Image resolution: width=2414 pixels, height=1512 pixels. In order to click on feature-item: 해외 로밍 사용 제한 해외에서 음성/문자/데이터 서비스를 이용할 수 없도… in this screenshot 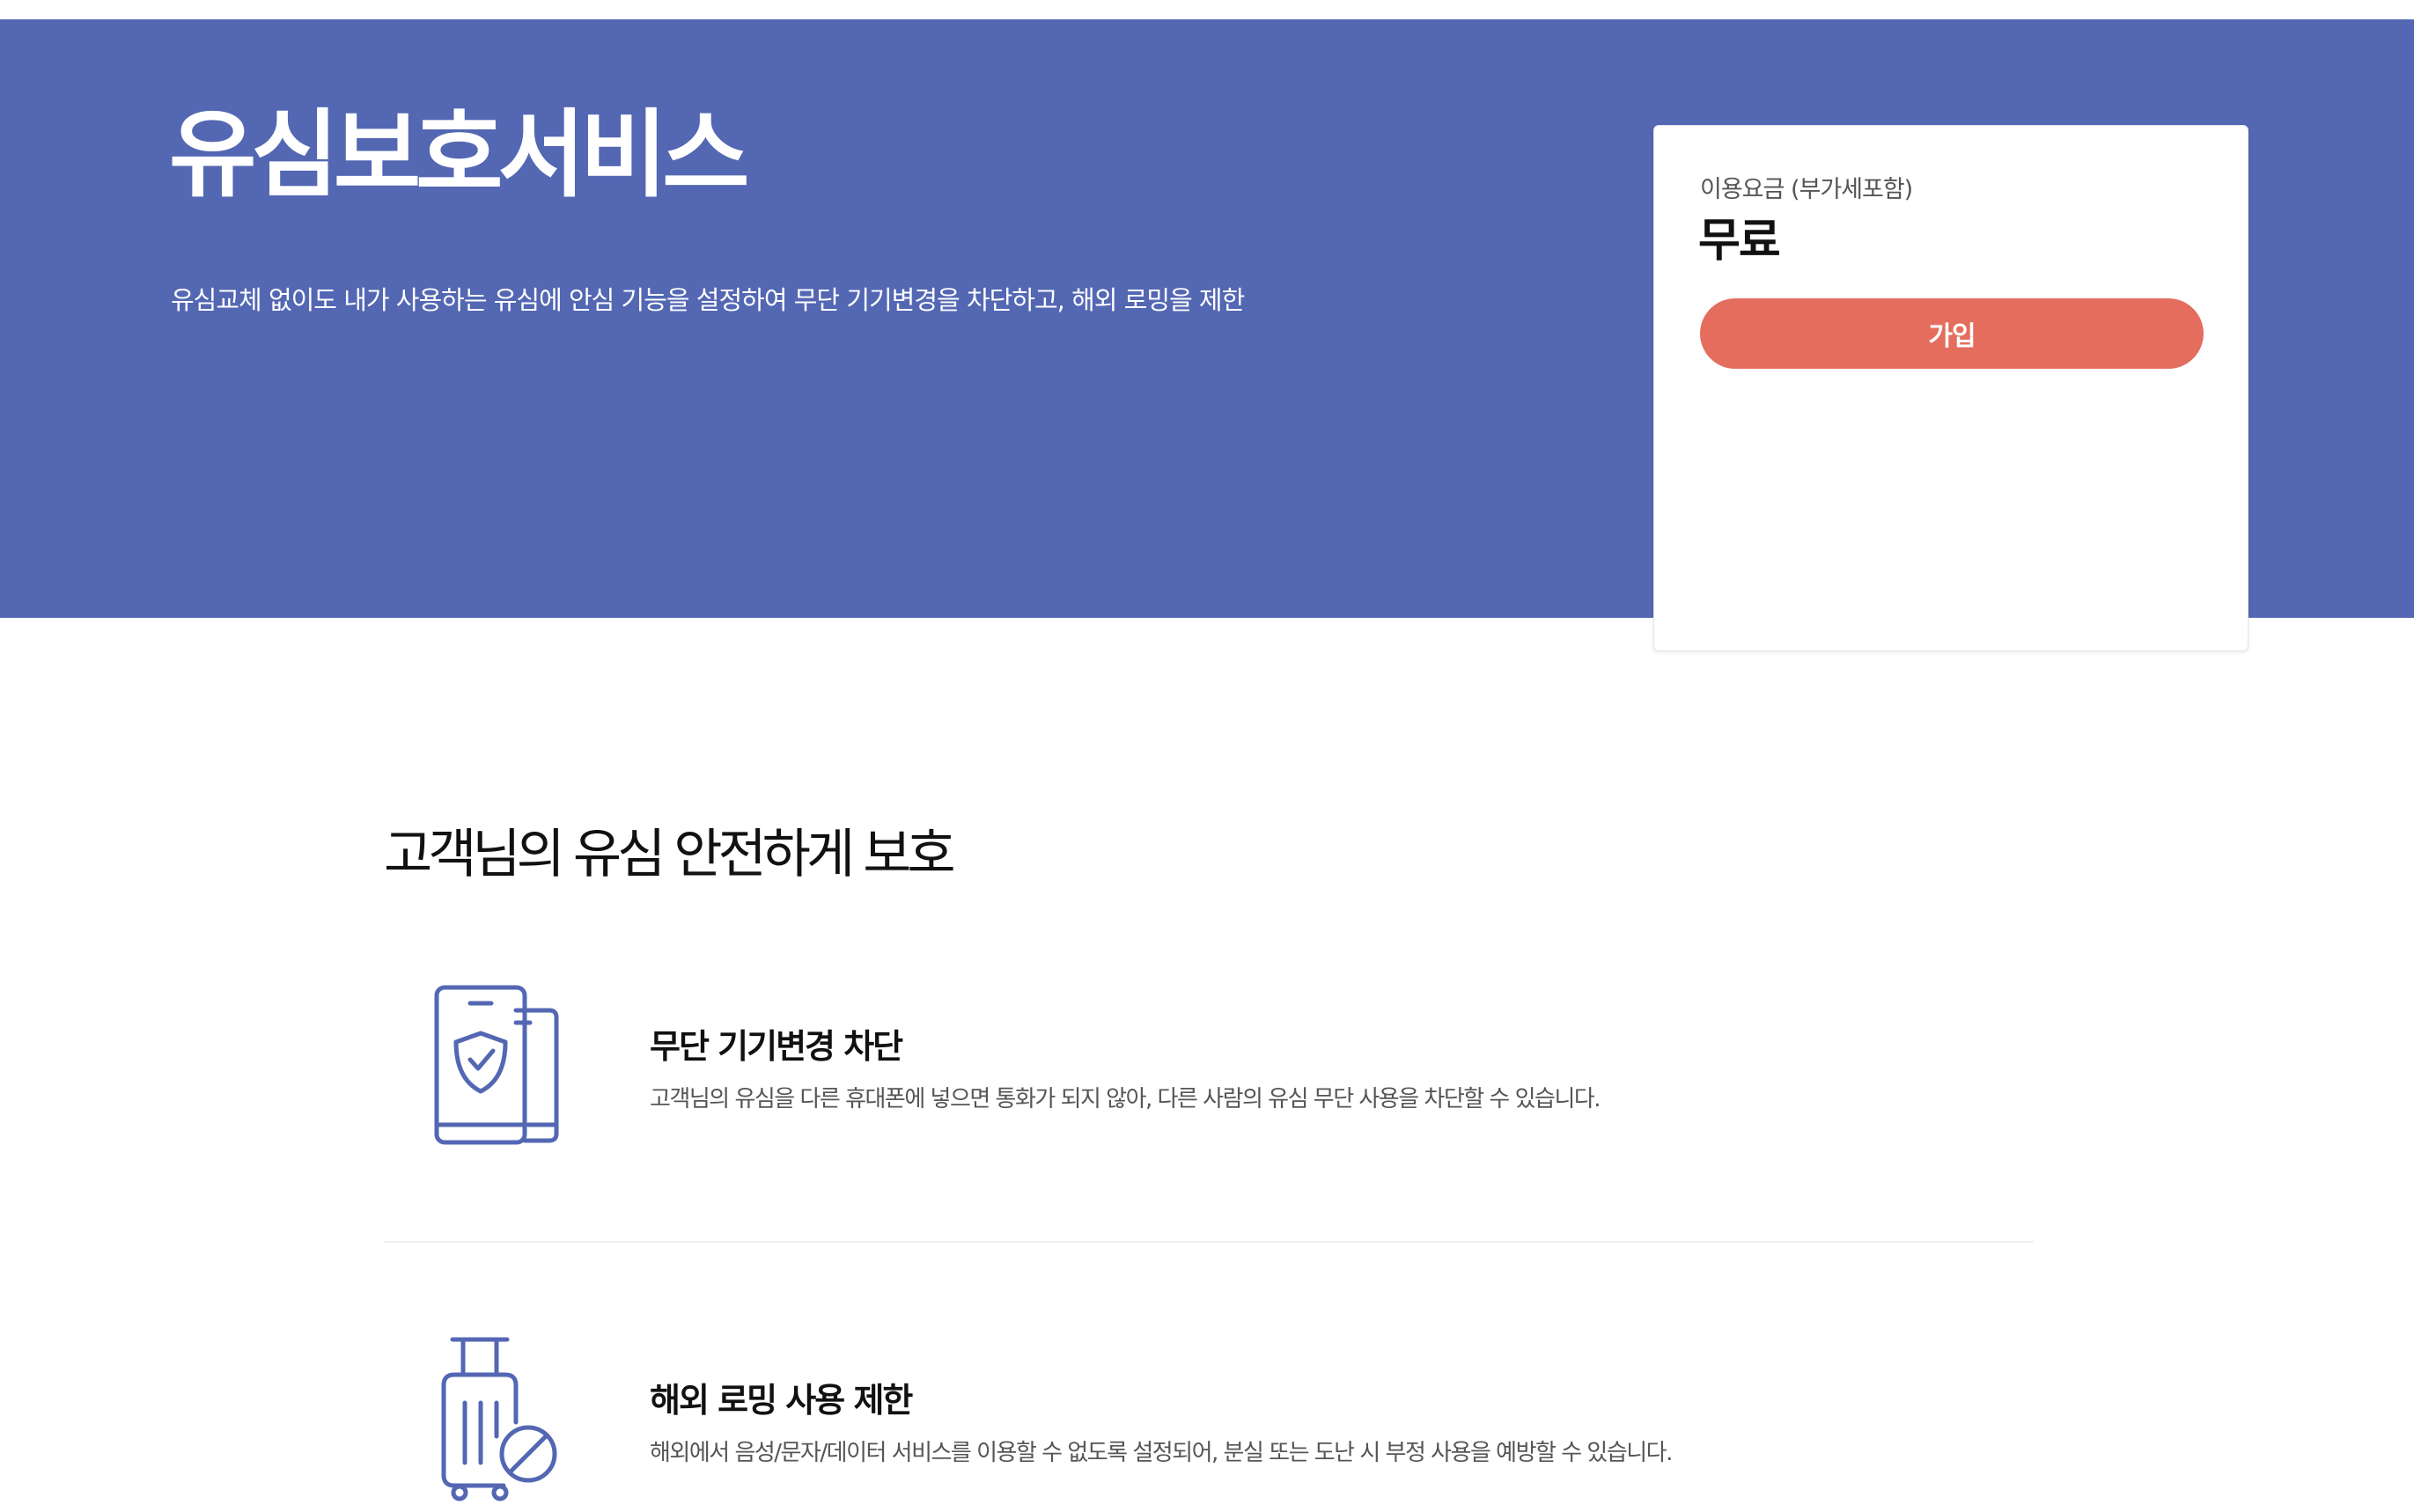, I will do `click(1209, 1421)`.